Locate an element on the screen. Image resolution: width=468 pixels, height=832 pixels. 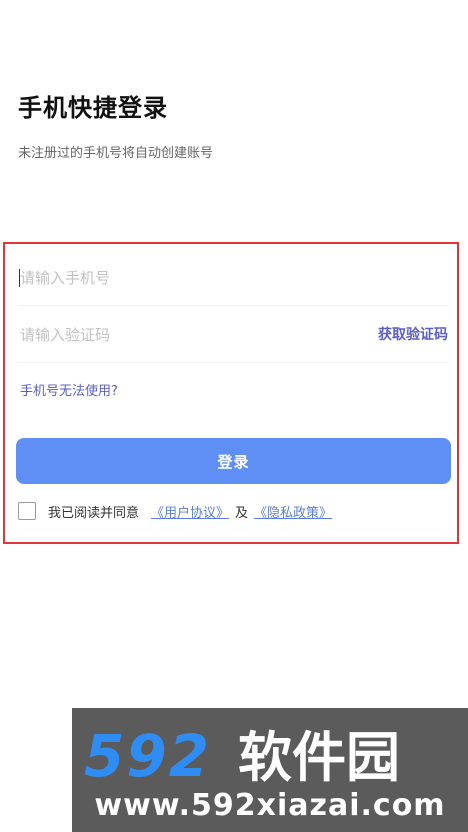
privacy-policy-link: 《隐私政策》 is located at coordinates (293, 511).